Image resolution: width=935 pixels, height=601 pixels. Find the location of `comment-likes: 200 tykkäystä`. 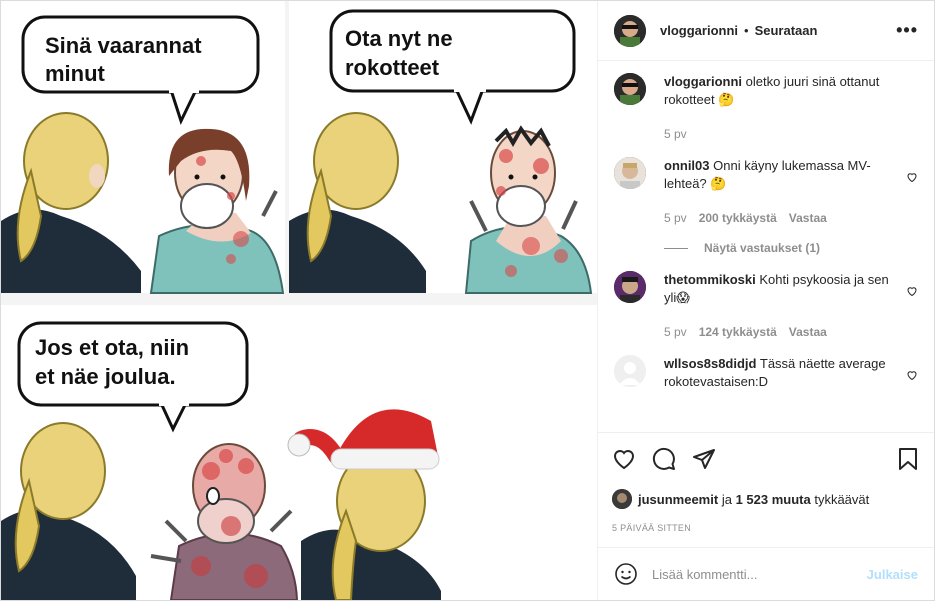

comment-likes: 200 tykkäystä is located at coordinates (738, 218).